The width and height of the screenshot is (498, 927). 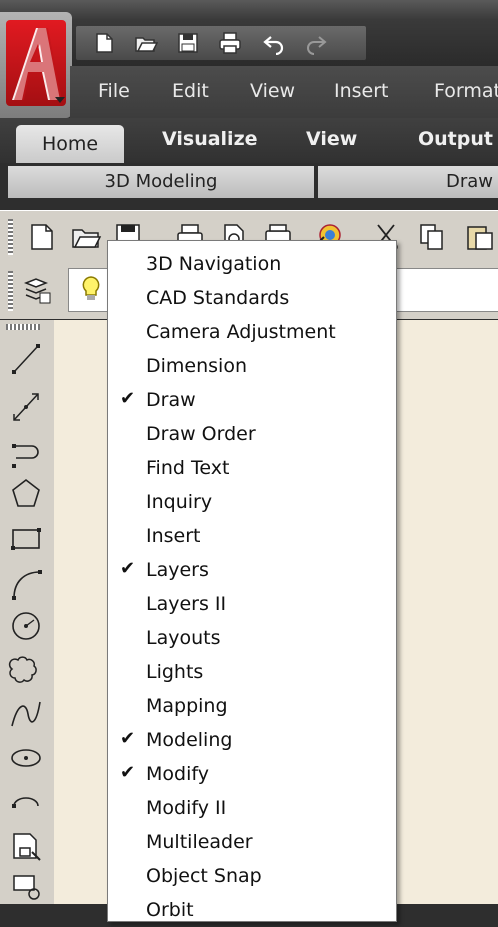 What do you see at coordinates (196, 366) in the screenshot?
I see `context-menu-item-label: Dimension` at bounding box center [196, 366].